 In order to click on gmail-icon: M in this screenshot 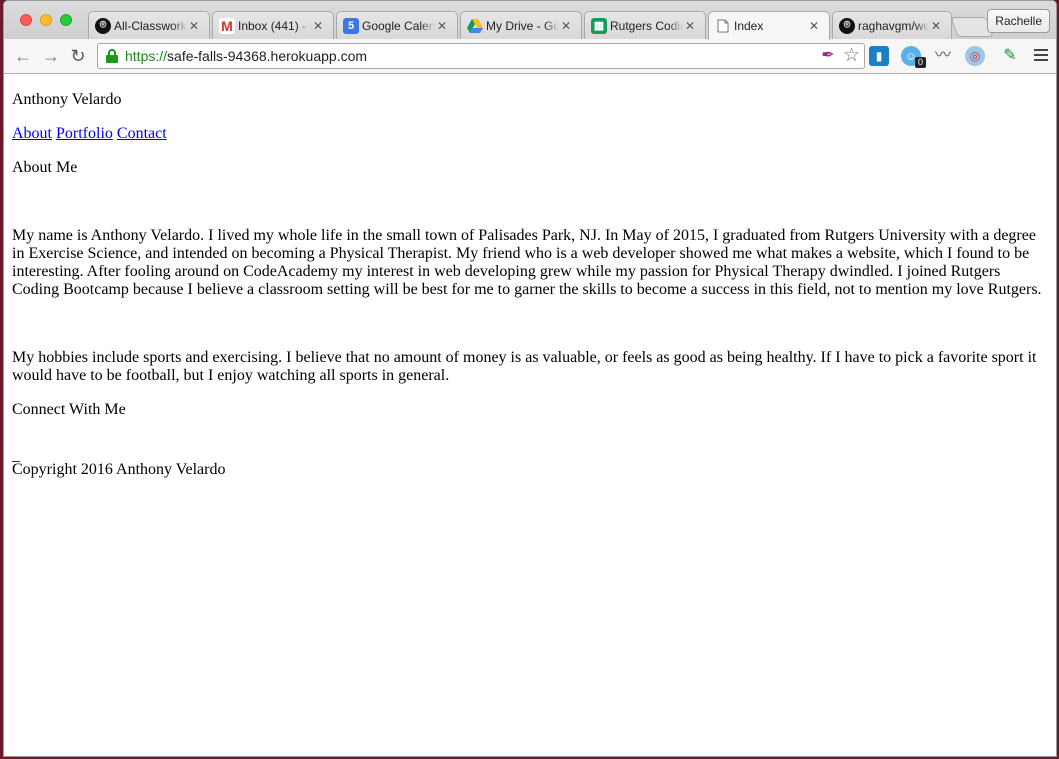, I will do `click(227, 25)`.